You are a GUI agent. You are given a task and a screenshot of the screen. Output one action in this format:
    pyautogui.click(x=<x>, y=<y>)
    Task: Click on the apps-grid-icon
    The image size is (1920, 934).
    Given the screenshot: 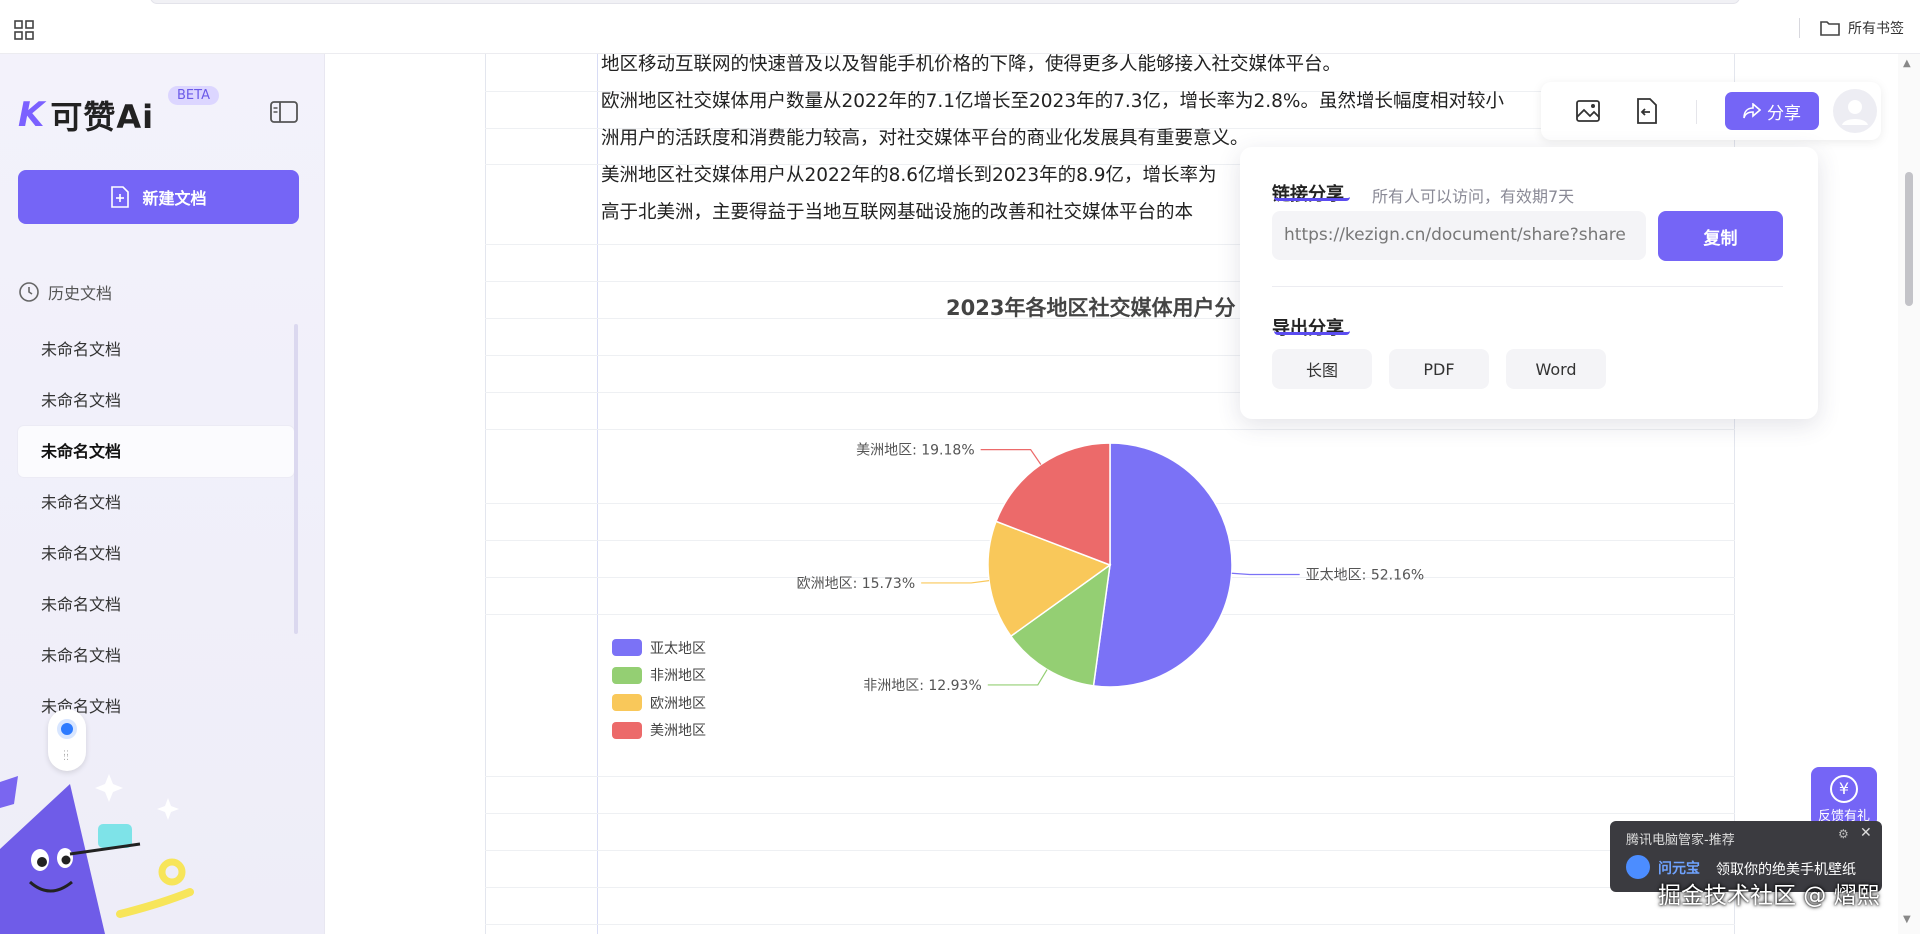 What is the action you would take?
    pyautogui.click(x=24, y=30)
    